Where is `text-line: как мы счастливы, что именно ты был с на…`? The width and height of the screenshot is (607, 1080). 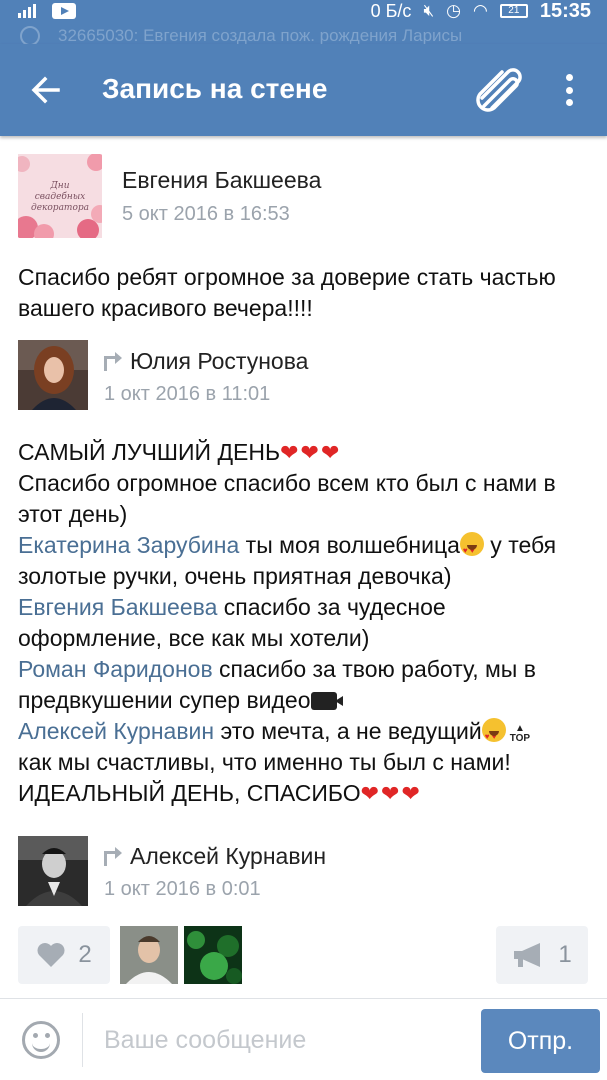
text-line: как мы счастливы, что именно ты был с на… is located at coordinates (264, 762).